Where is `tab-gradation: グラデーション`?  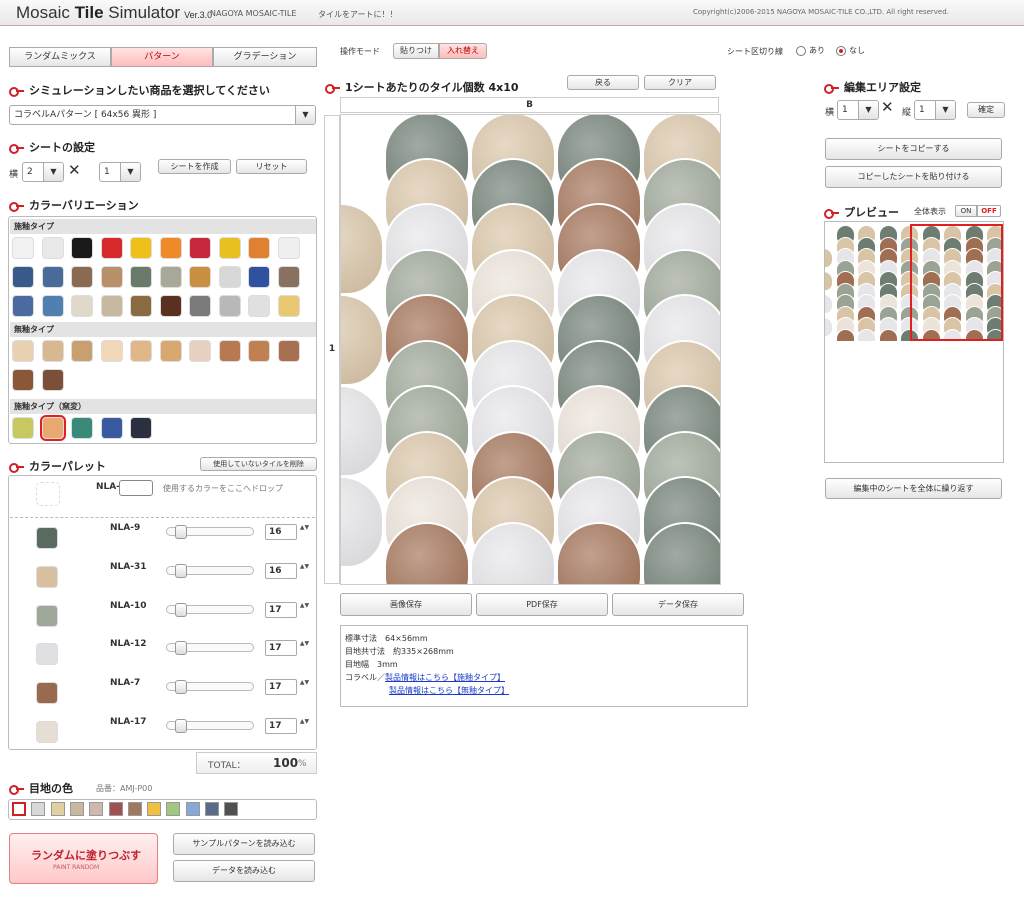 tab-gradation: グラデーション is located at coordinates (265, 57).